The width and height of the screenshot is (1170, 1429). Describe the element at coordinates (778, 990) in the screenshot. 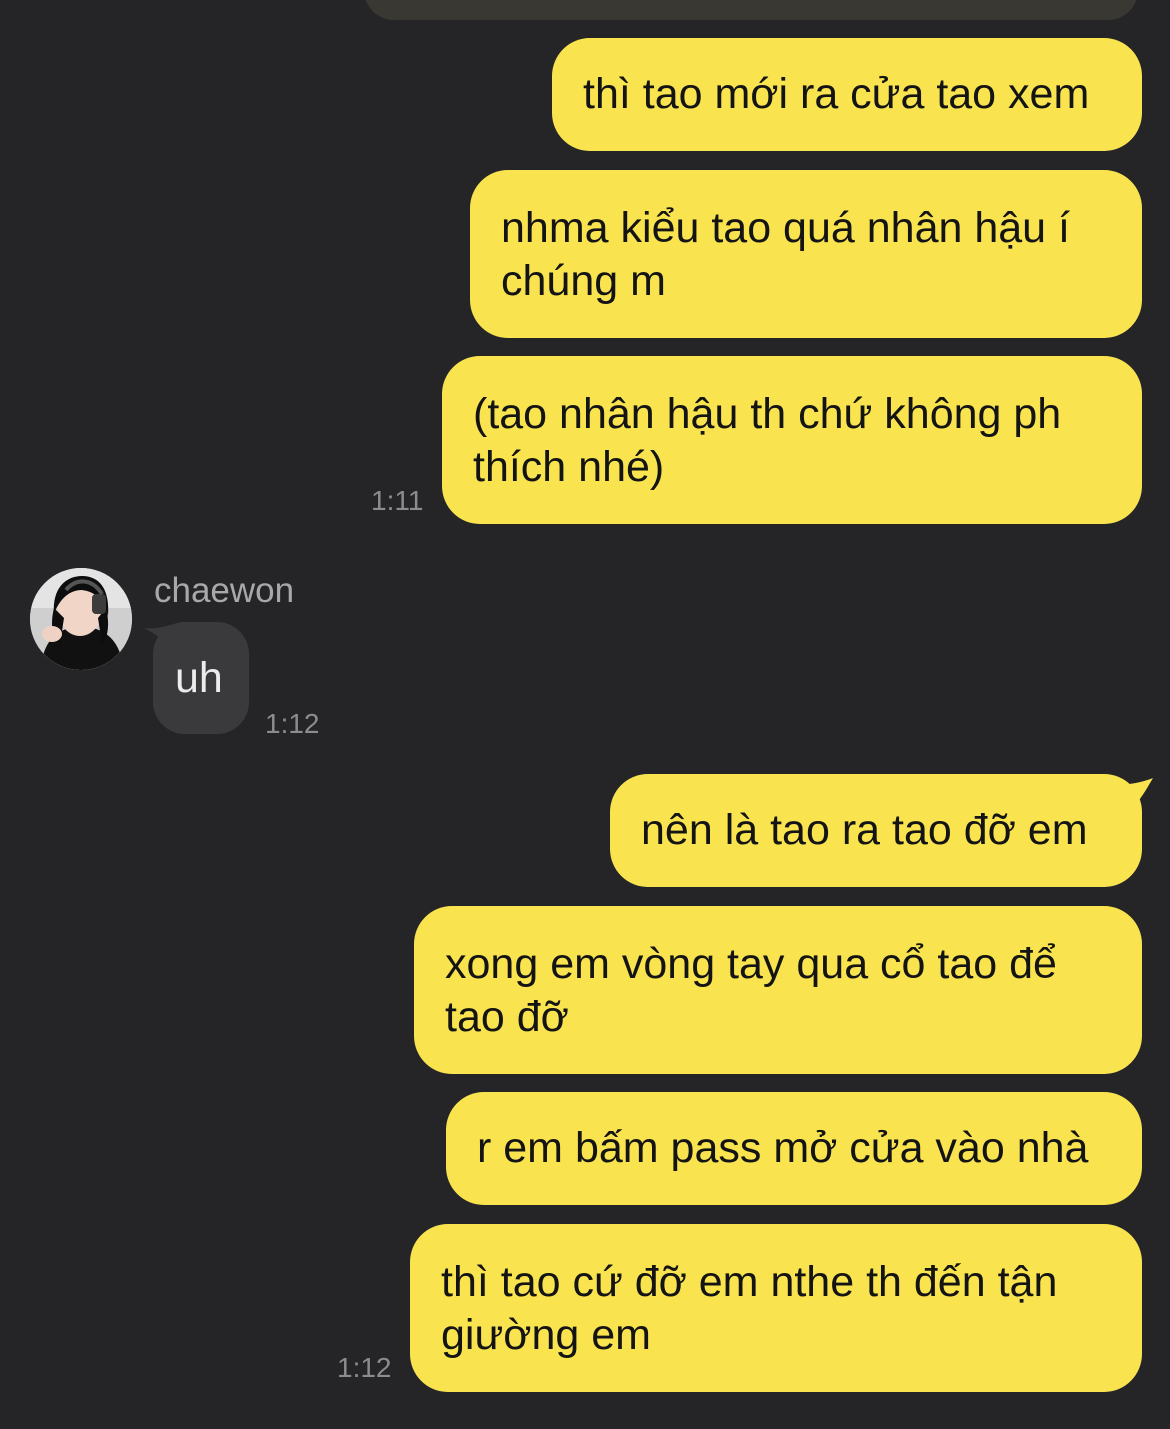

I see `outgoing-message-bubble: xong em vòng tay qua cổ tao để tao đỡ` at that location.